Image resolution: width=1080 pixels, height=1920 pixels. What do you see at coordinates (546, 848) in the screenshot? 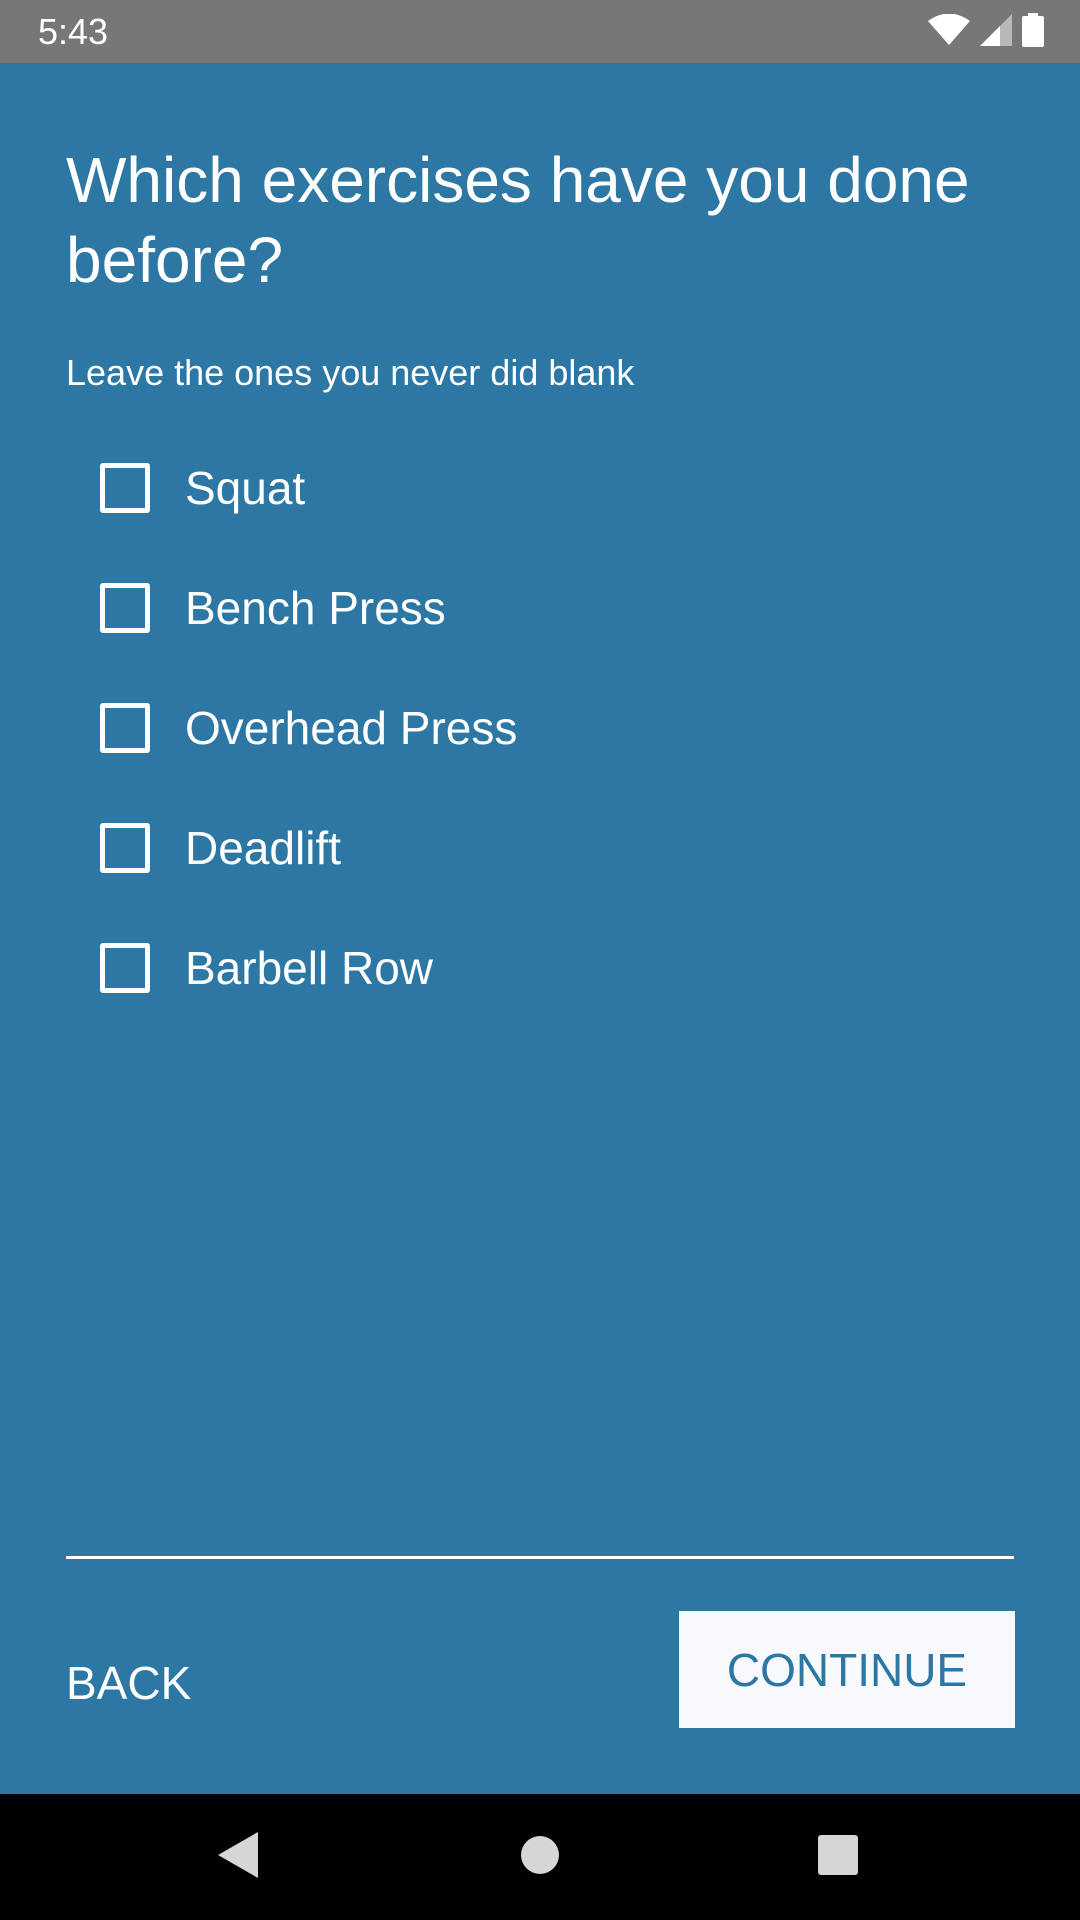
I see `option-deadlift: Deadlift` at bounding box center [546, 848].